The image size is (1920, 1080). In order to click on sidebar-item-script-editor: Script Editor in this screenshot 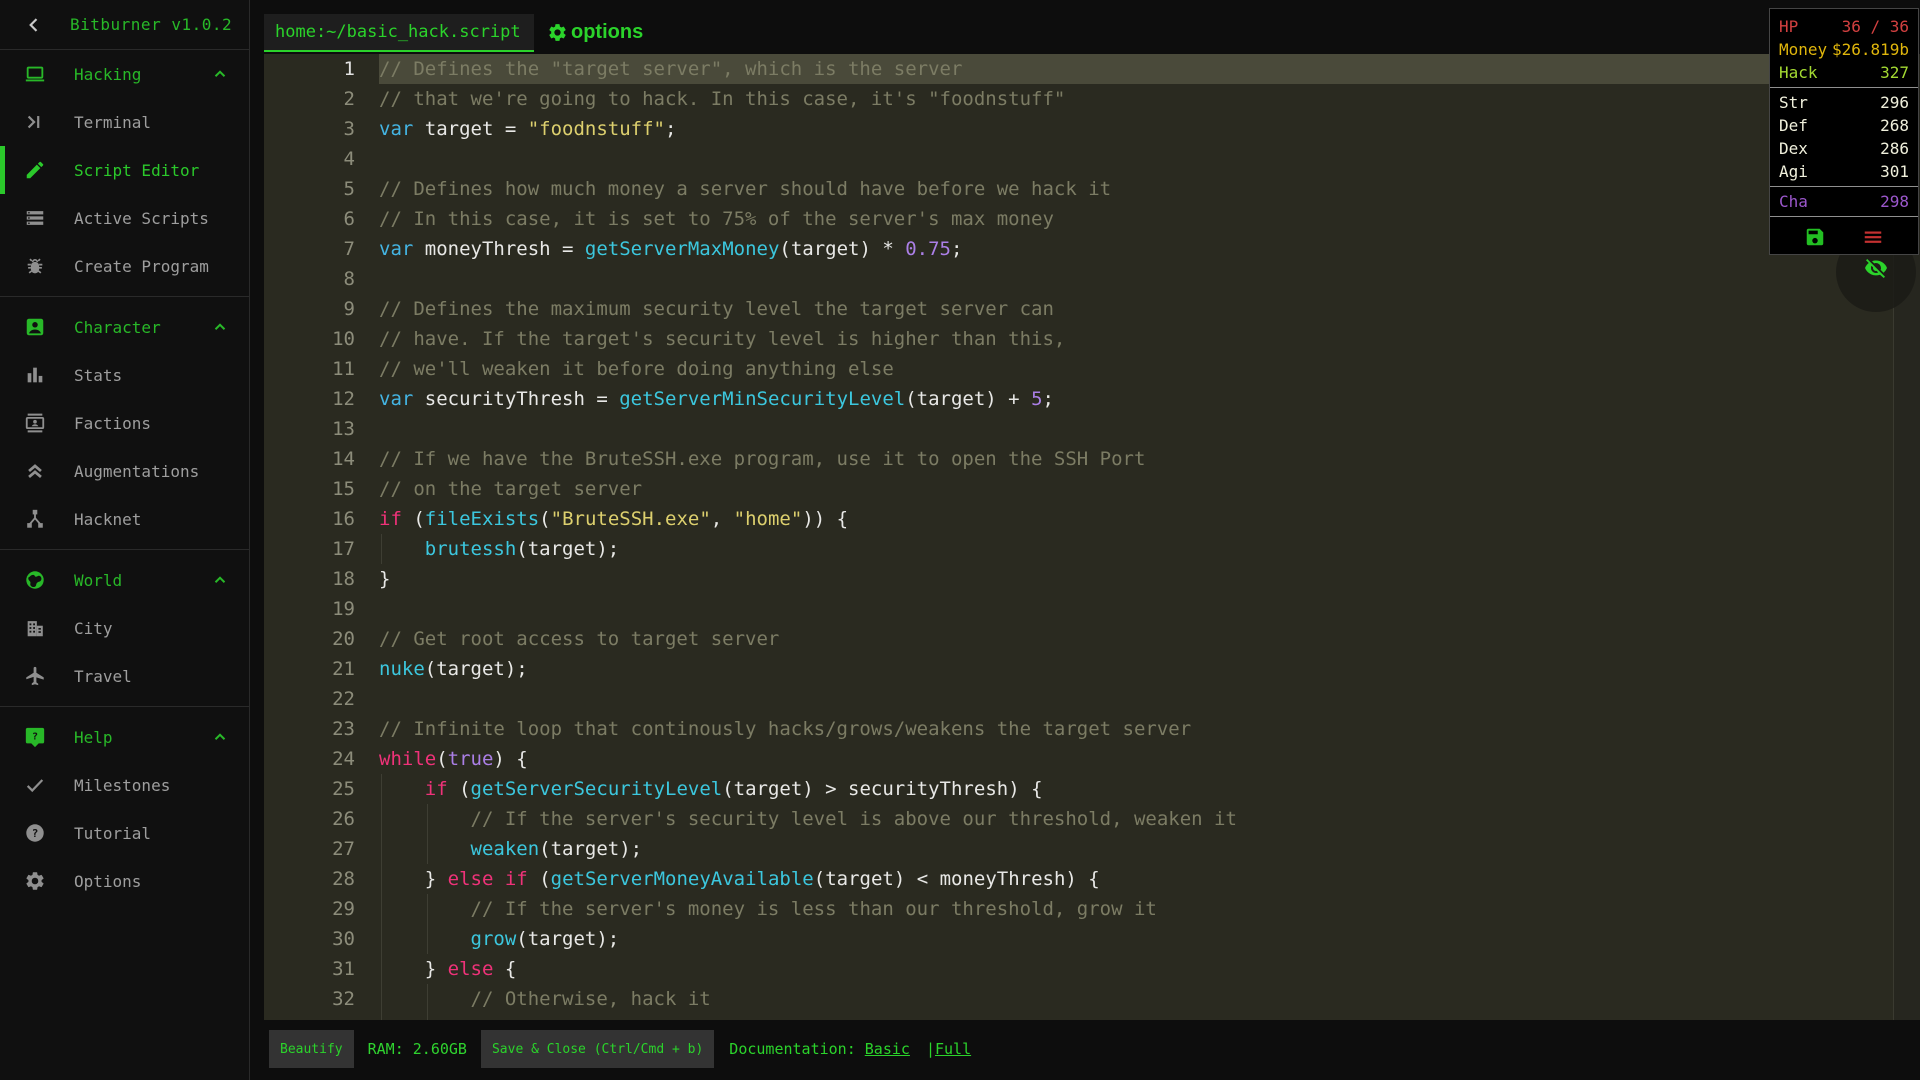, I will do `click(124, 170)`.